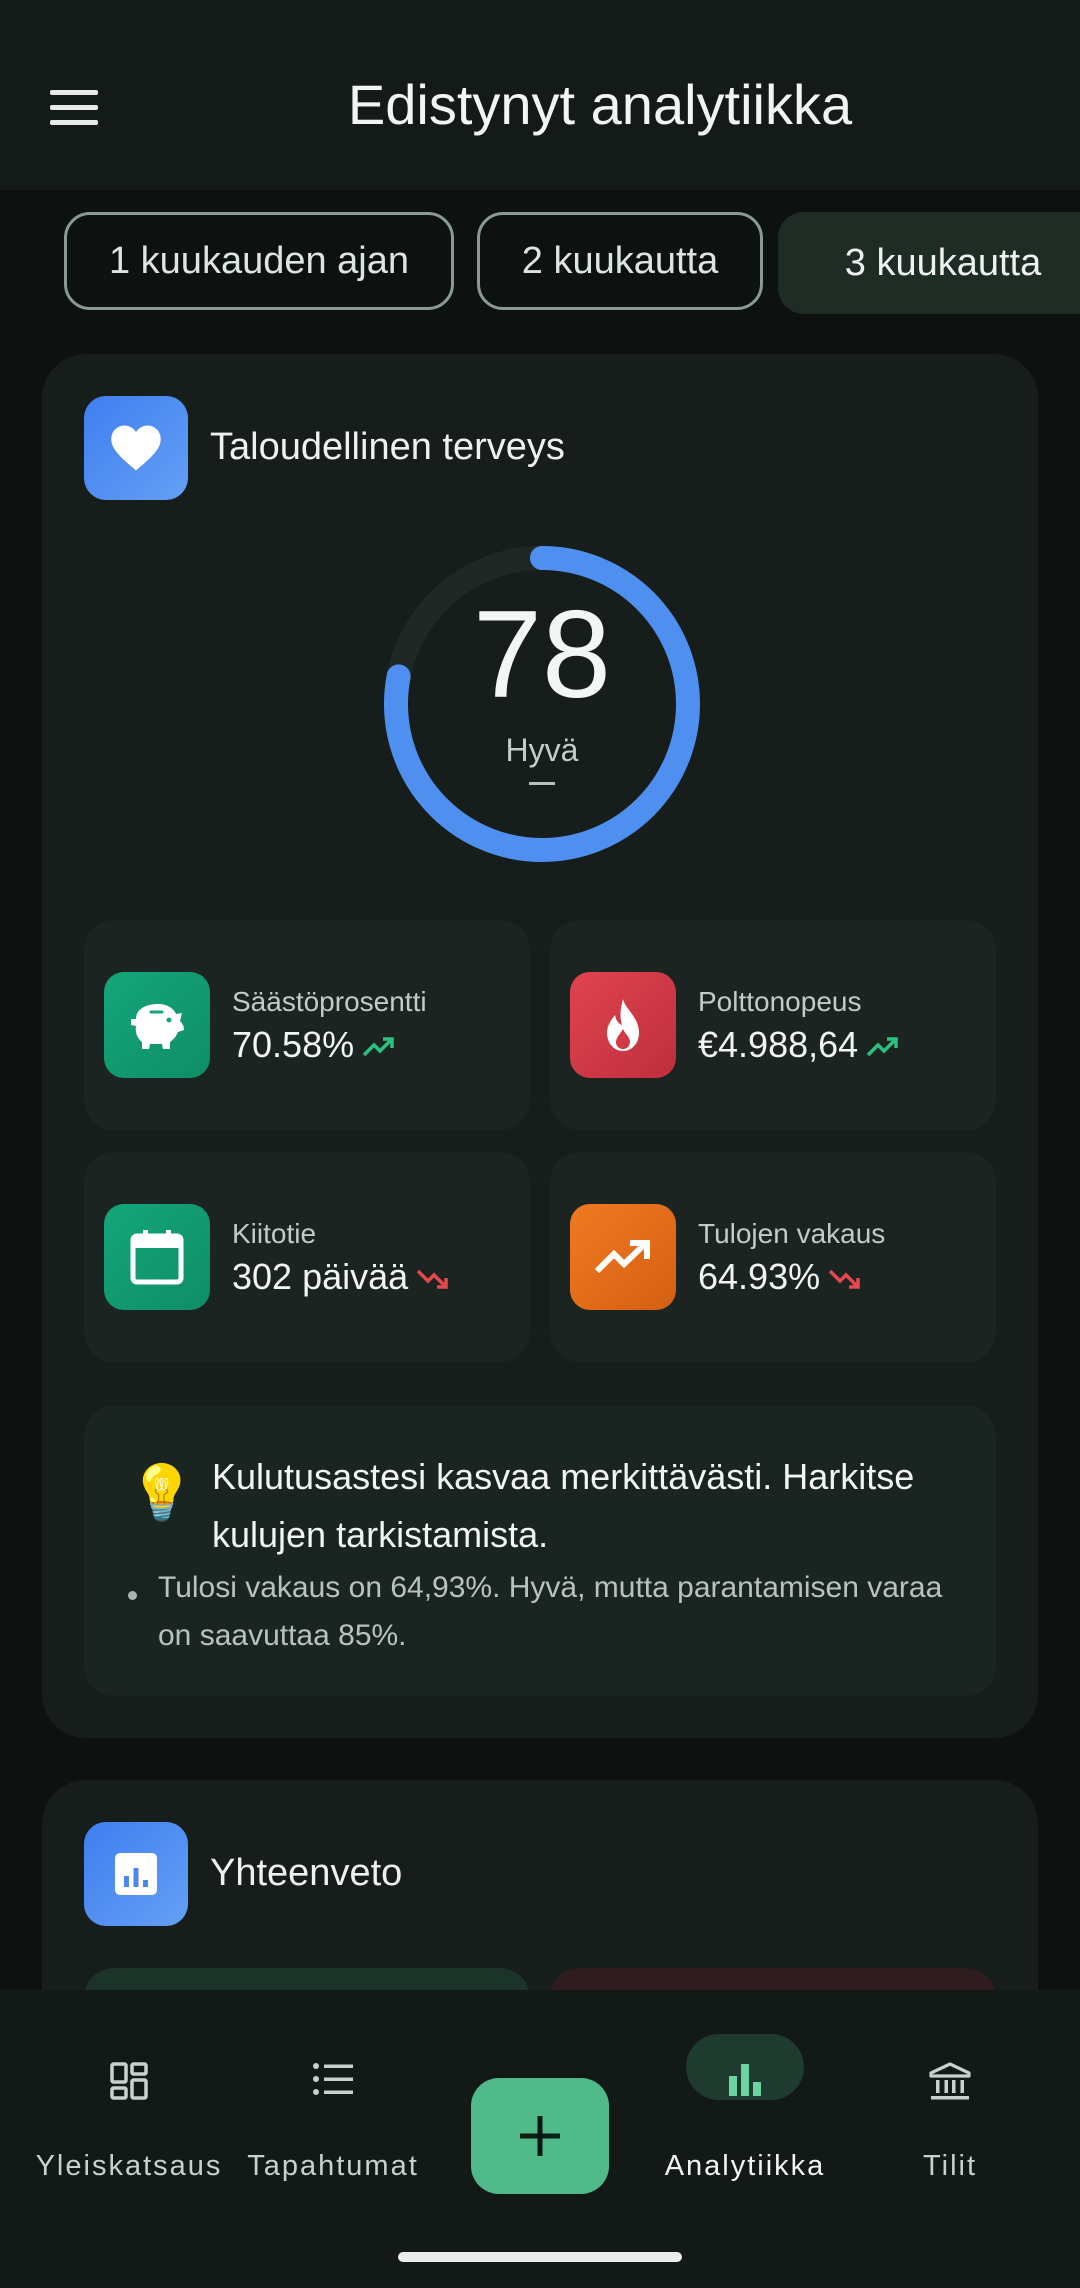  I want to click on flame-icon, so click(623, 1025).